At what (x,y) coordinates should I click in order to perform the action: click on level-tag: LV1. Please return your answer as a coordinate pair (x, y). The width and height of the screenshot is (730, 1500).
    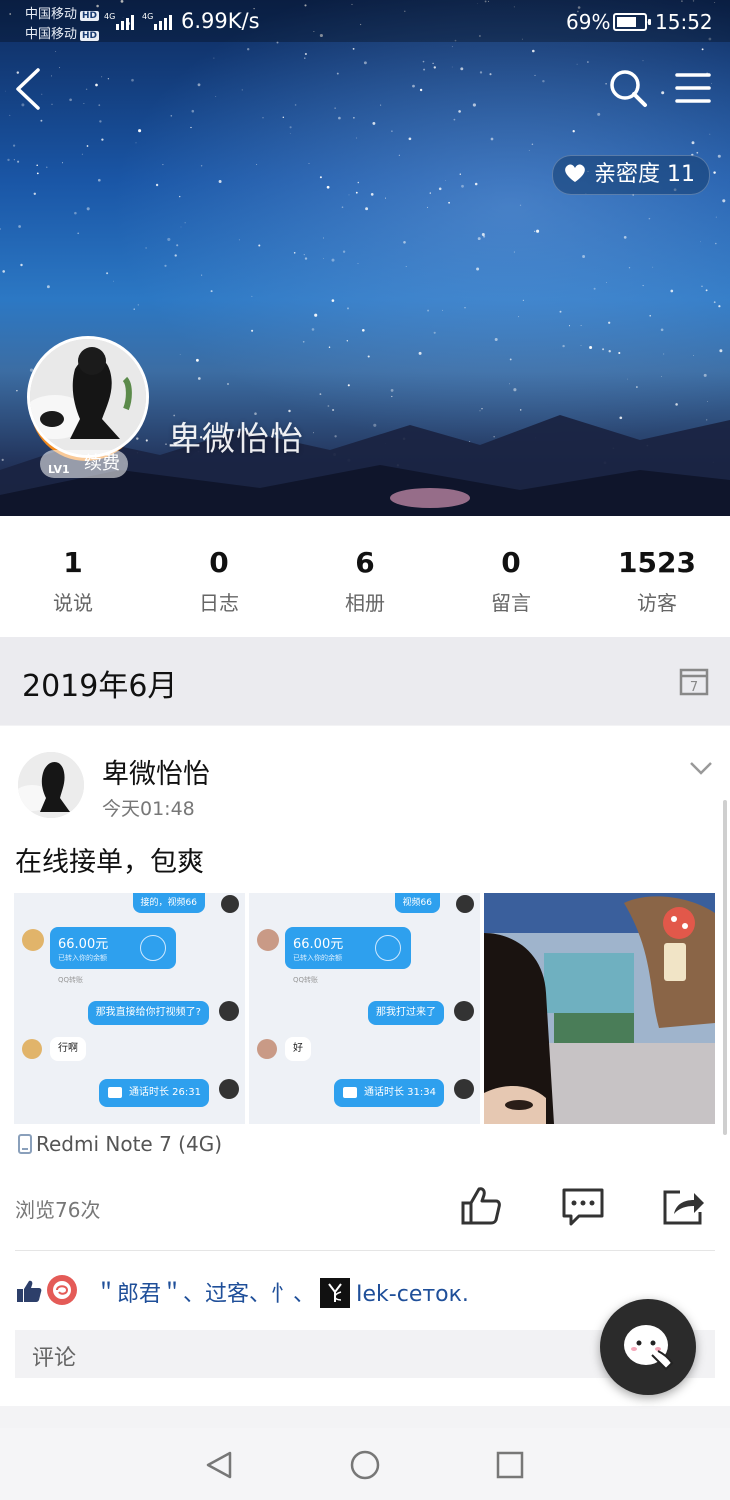
    Looking at the image, I should click on (59, 469).